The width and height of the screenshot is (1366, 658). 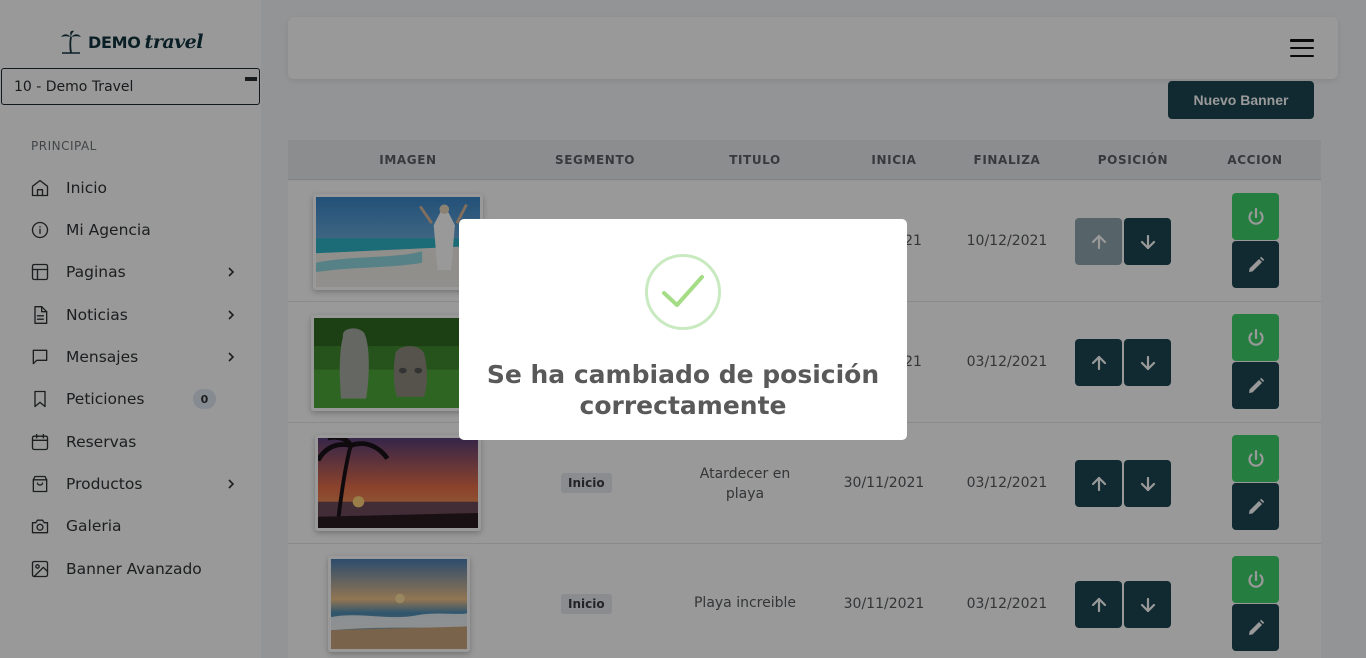 I want to click on success-check-icon, so click(x=683, y=292).